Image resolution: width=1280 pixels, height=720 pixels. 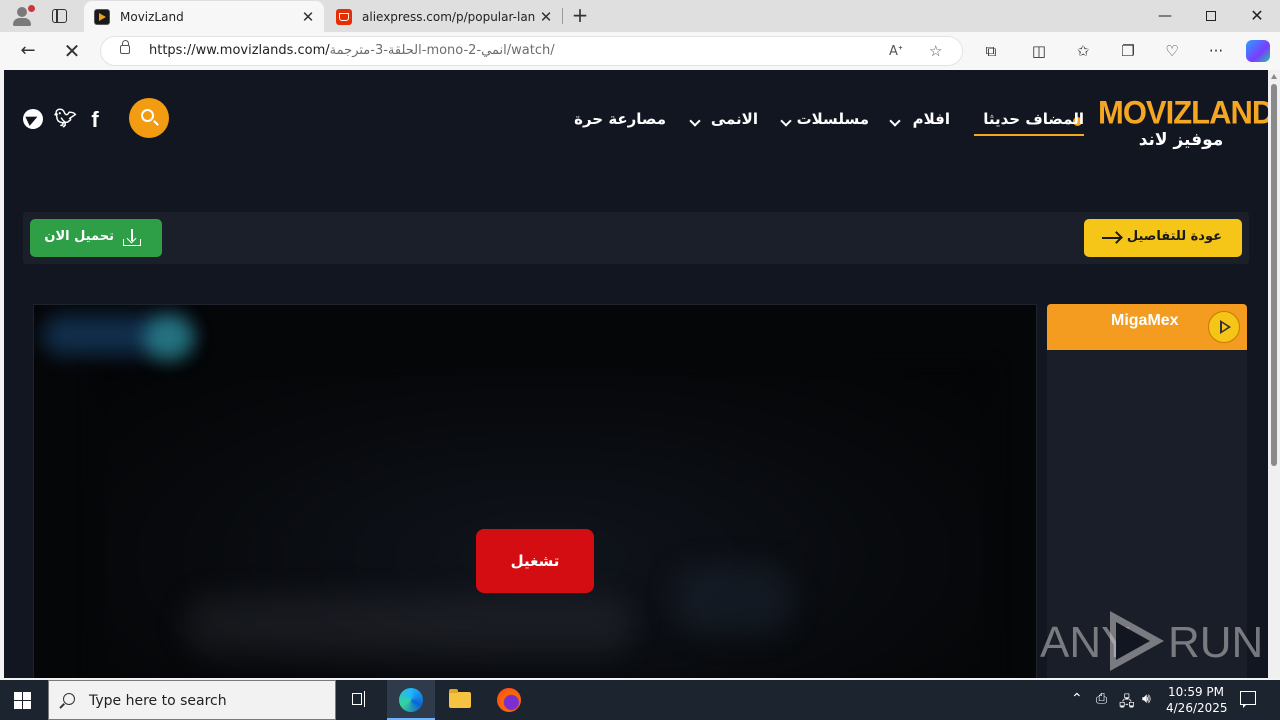 What do you see at coordinates (1172, 51) in the screenshot?
I see `browser-essentials-icon: ♡` at bounding box center [1172, 51].